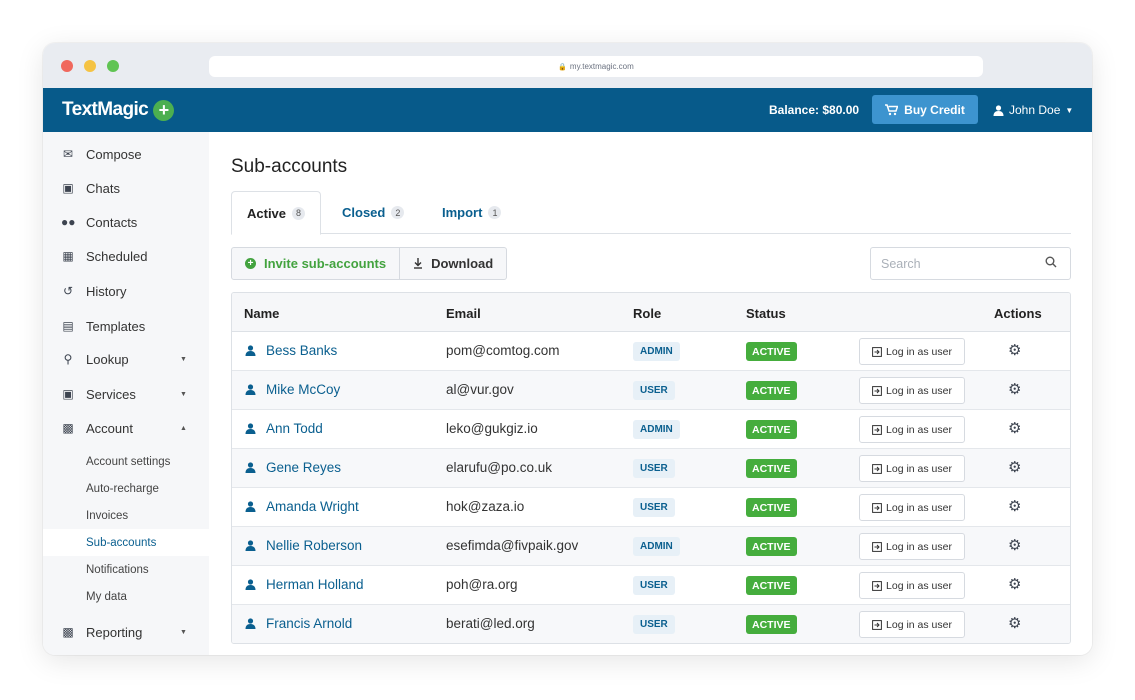  I want to click on sidebar-item-account: ▩ Account ▲, so click(126, 428).